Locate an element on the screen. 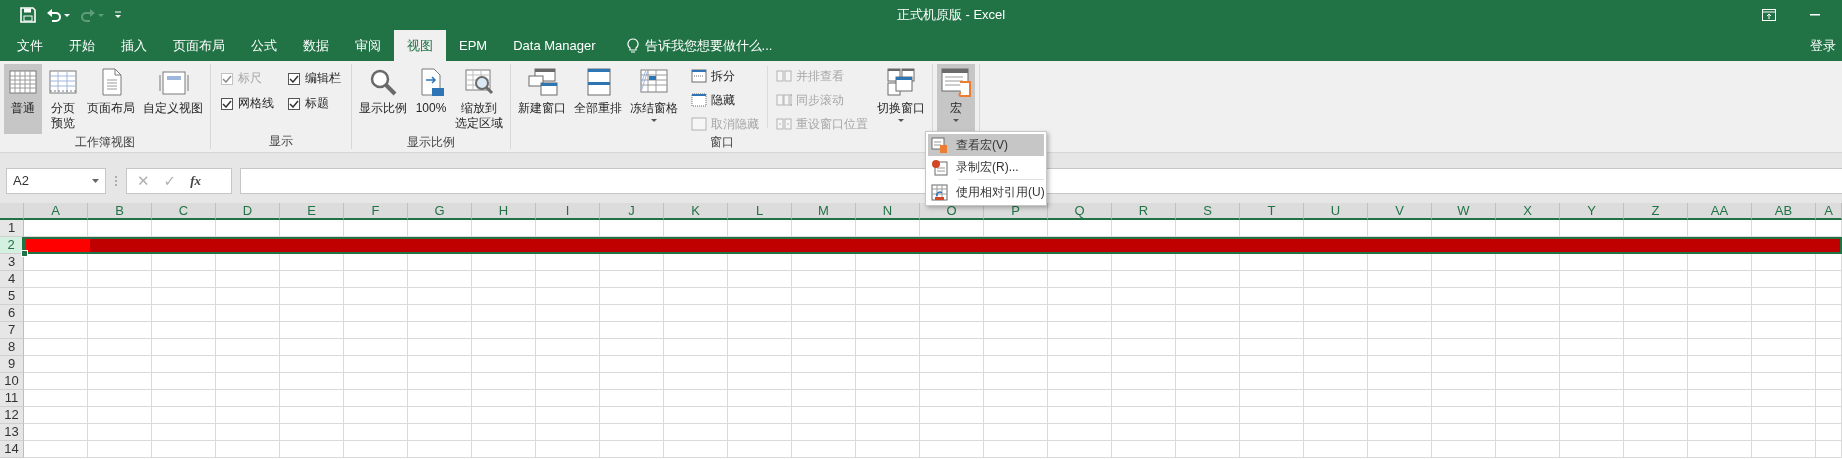 Image resolution: width=1842 pixels, height=459 pixels. column-header: X is located at coordinates (1528, 211).